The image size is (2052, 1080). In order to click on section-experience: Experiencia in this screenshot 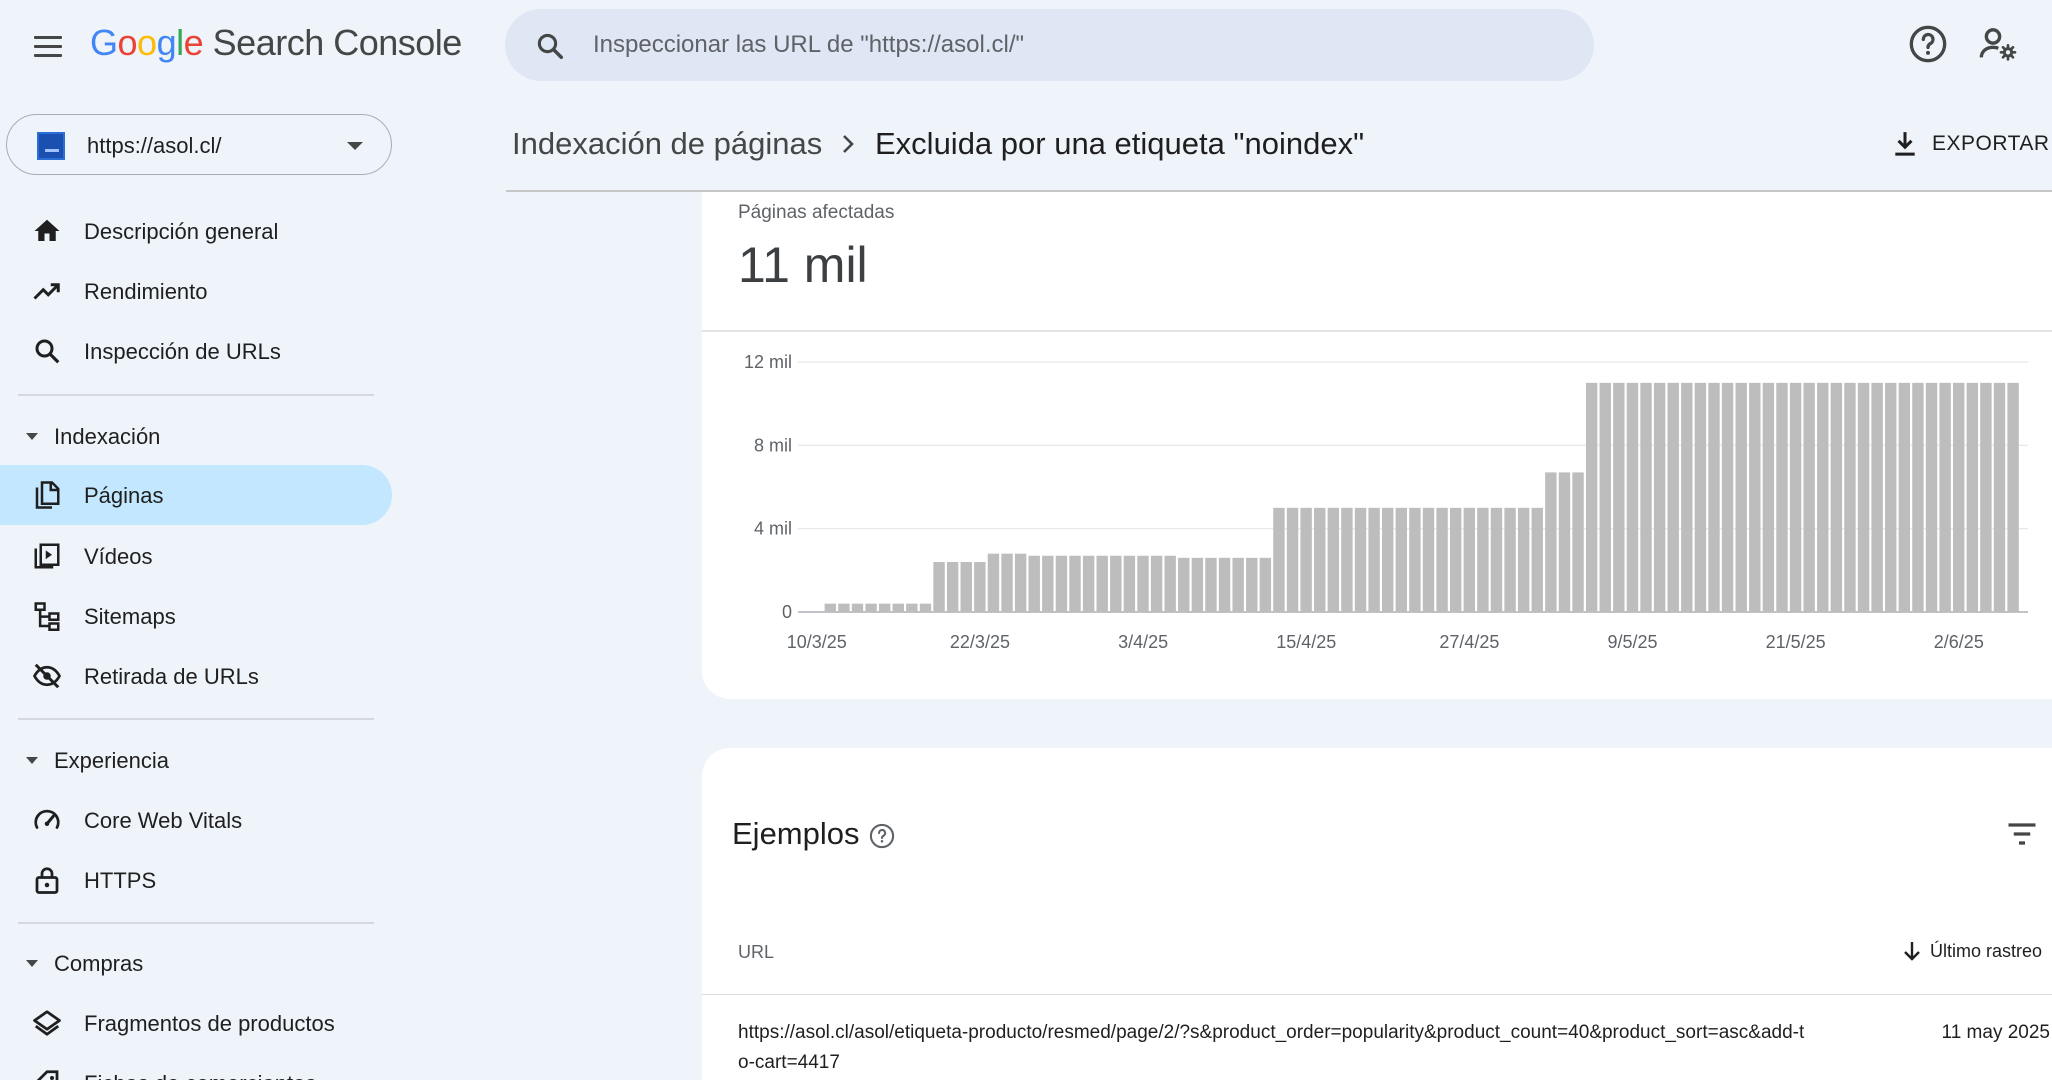, I will do `click(196, 760)`.